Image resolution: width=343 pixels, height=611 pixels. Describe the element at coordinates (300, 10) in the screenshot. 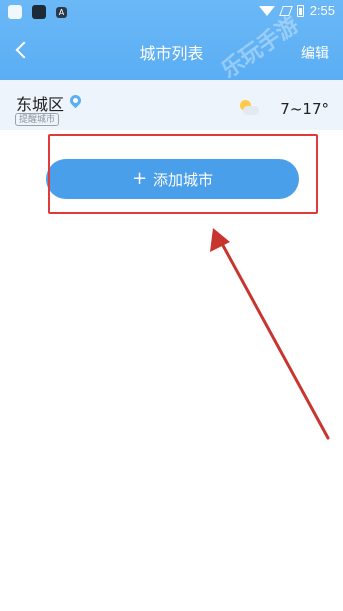

I see `battery-icon` at that location.